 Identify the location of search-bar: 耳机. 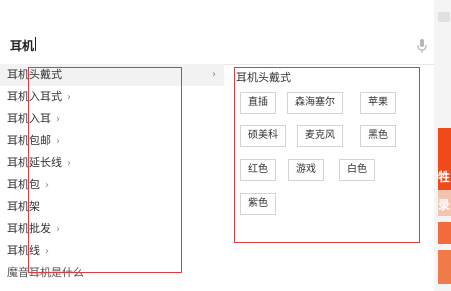
(217, 46).